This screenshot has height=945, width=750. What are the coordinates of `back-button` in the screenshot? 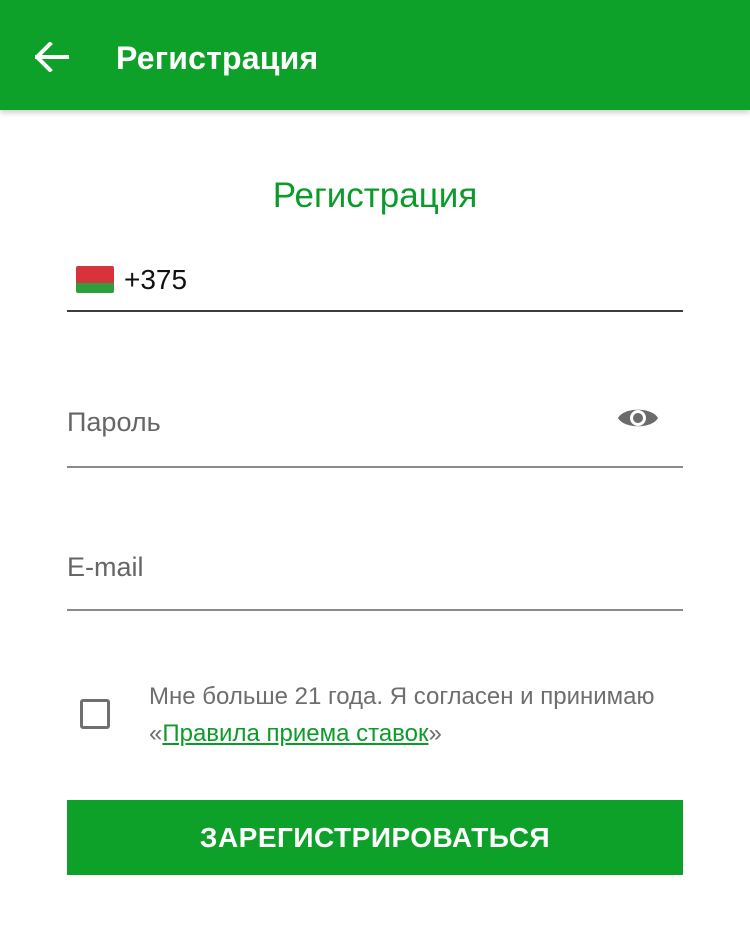 It's located at (52, 57).